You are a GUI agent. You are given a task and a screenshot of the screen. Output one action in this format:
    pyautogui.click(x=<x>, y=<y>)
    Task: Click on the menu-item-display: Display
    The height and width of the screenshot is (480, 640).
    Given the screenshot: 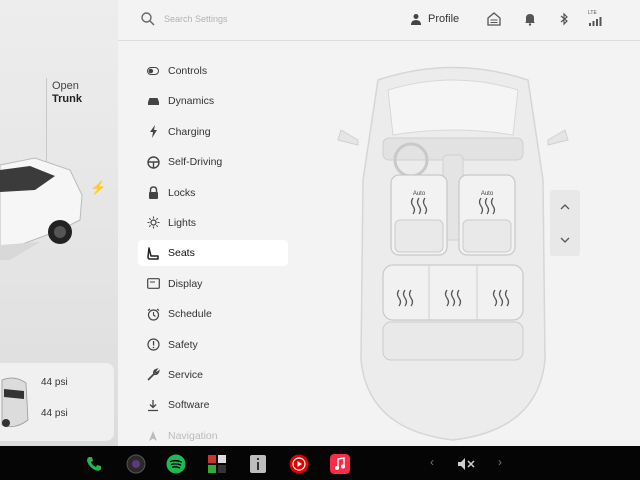 What is the action you would take?
    pyautogui.click(x=213, y=284)
    